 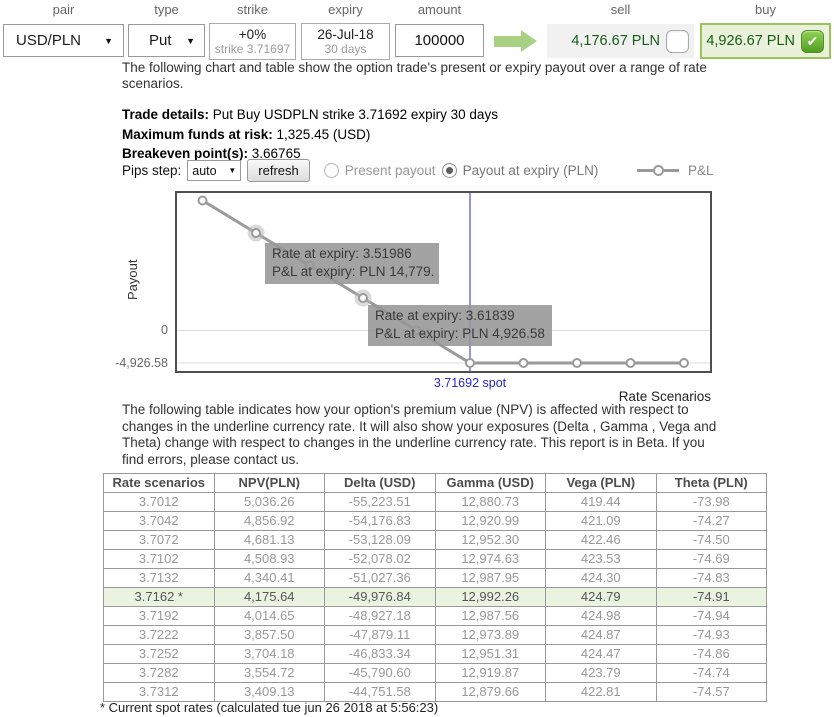 What do you see at coordinates (380, 559) in the screenshot?
I see `table-cell: -52,078.02` at bounding box center [380, 559].